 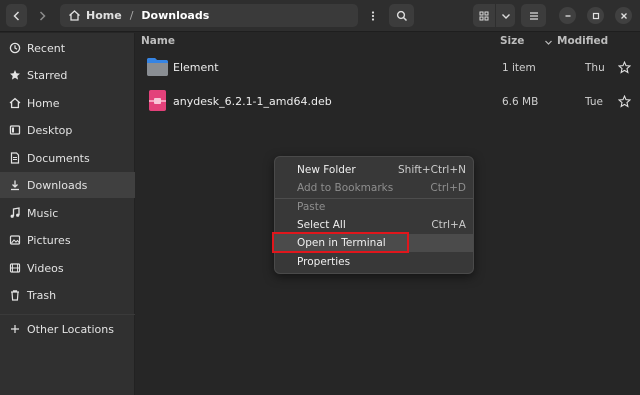 I want to click on sidebar-item-label: Desktop, so click(x=50, y=130).